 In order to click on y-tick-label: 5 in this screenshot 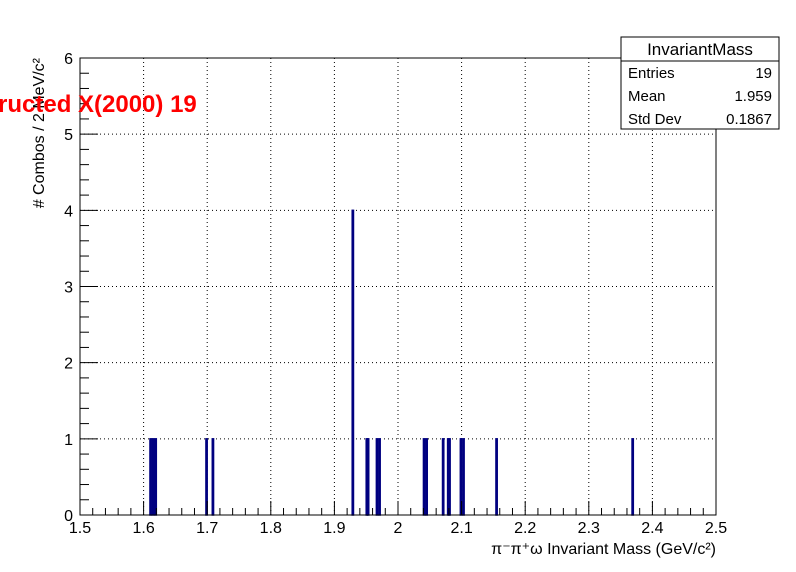, I will do `click(68, 135)`.